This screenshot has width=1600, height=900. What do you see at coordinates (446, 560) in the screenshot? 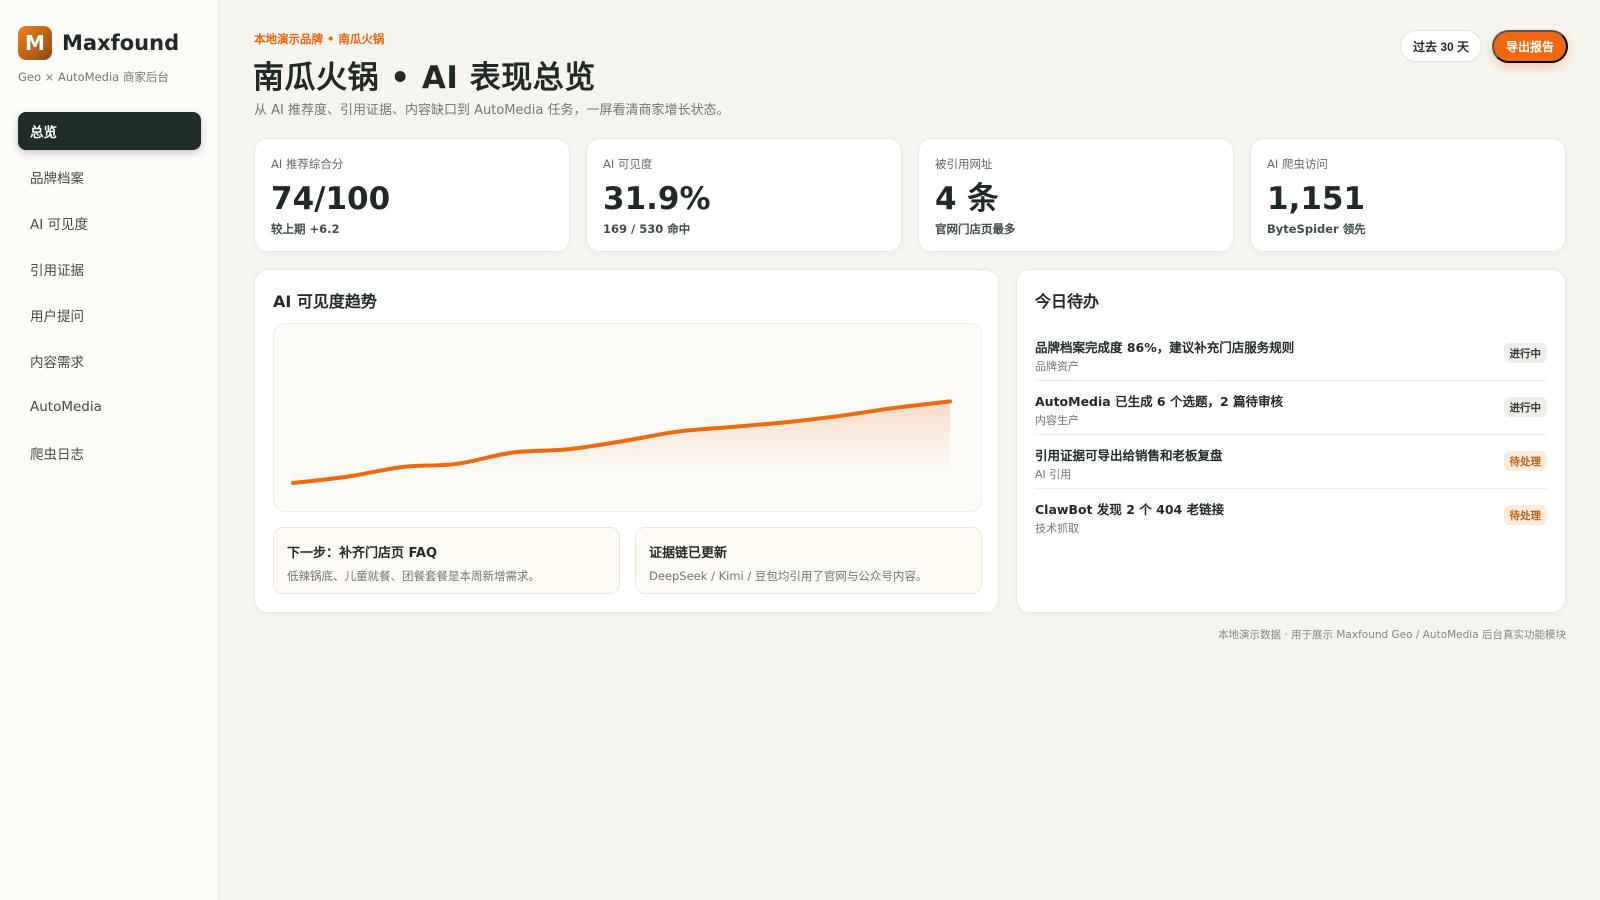
I see `next-step-note: 下一步：补齐门店页 FAQ 低辣锅底、儿童就餐、团餐套餐是本周新增需求。` at bounding box center [446, 560].